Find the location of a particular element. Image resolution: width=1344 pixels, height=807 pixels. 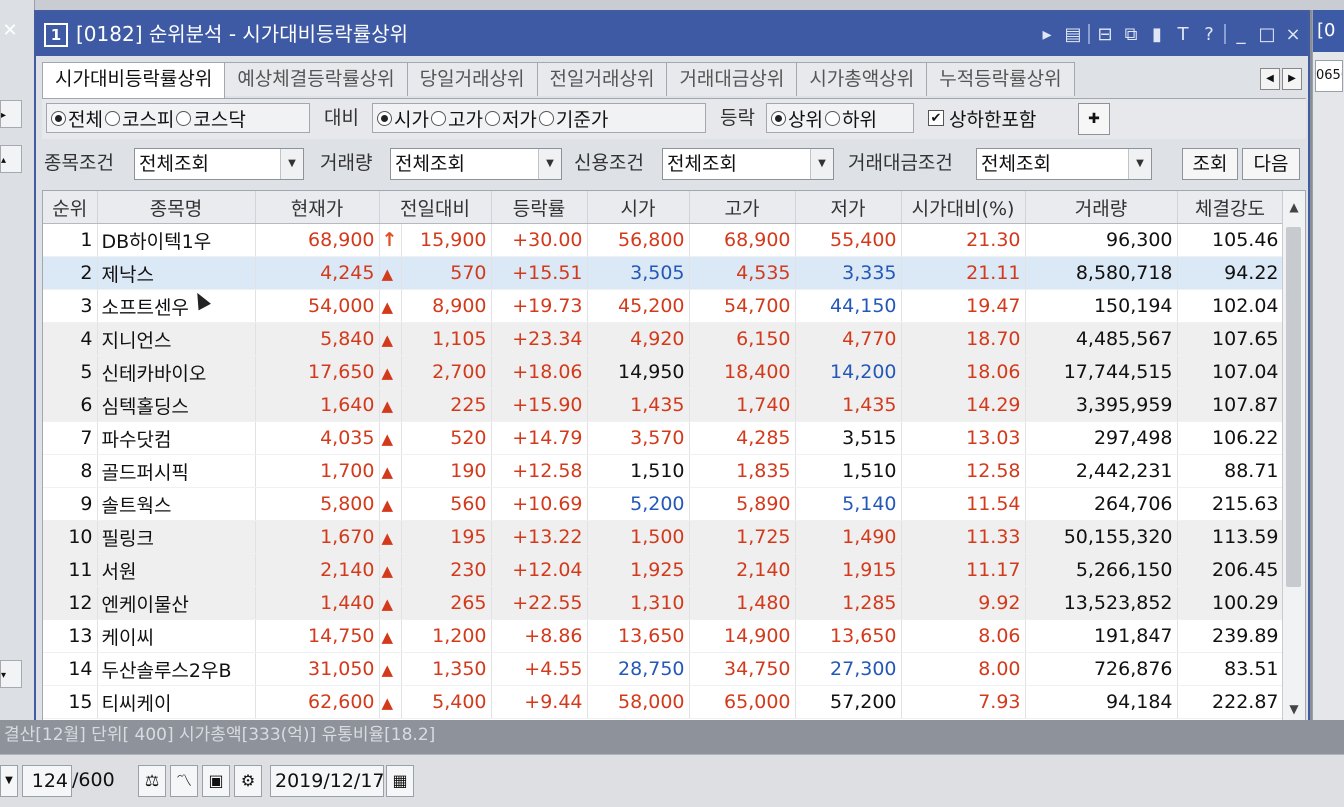

col-rate: 등락률 is located at coordinates (539, 207).